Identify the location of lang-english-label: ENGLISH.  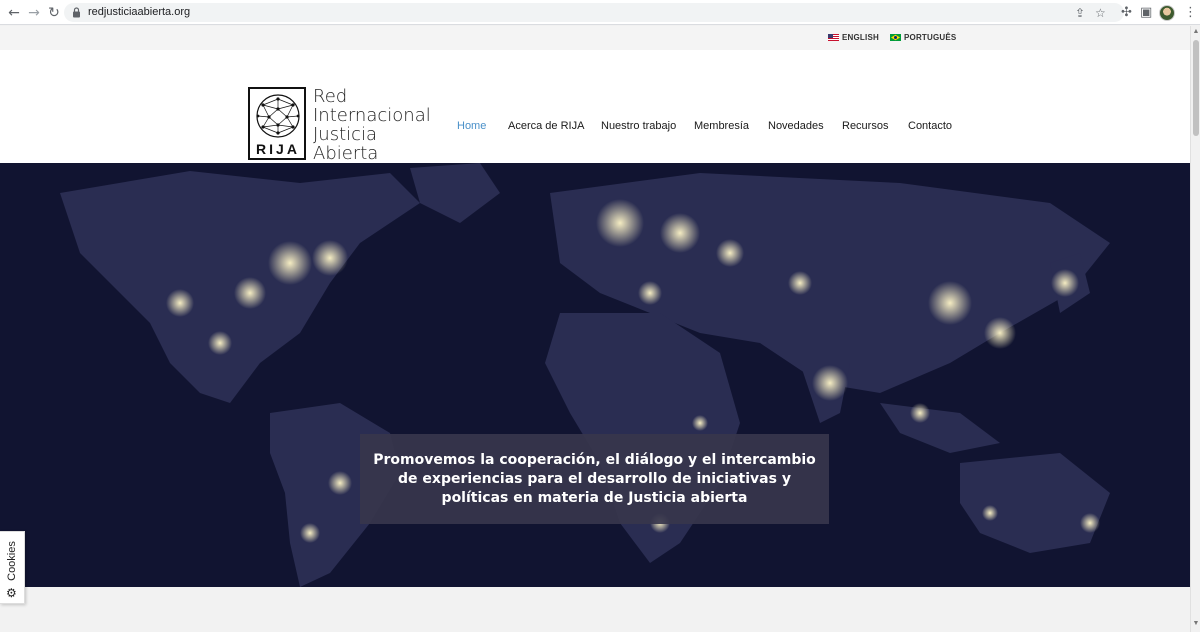
(860, 37).